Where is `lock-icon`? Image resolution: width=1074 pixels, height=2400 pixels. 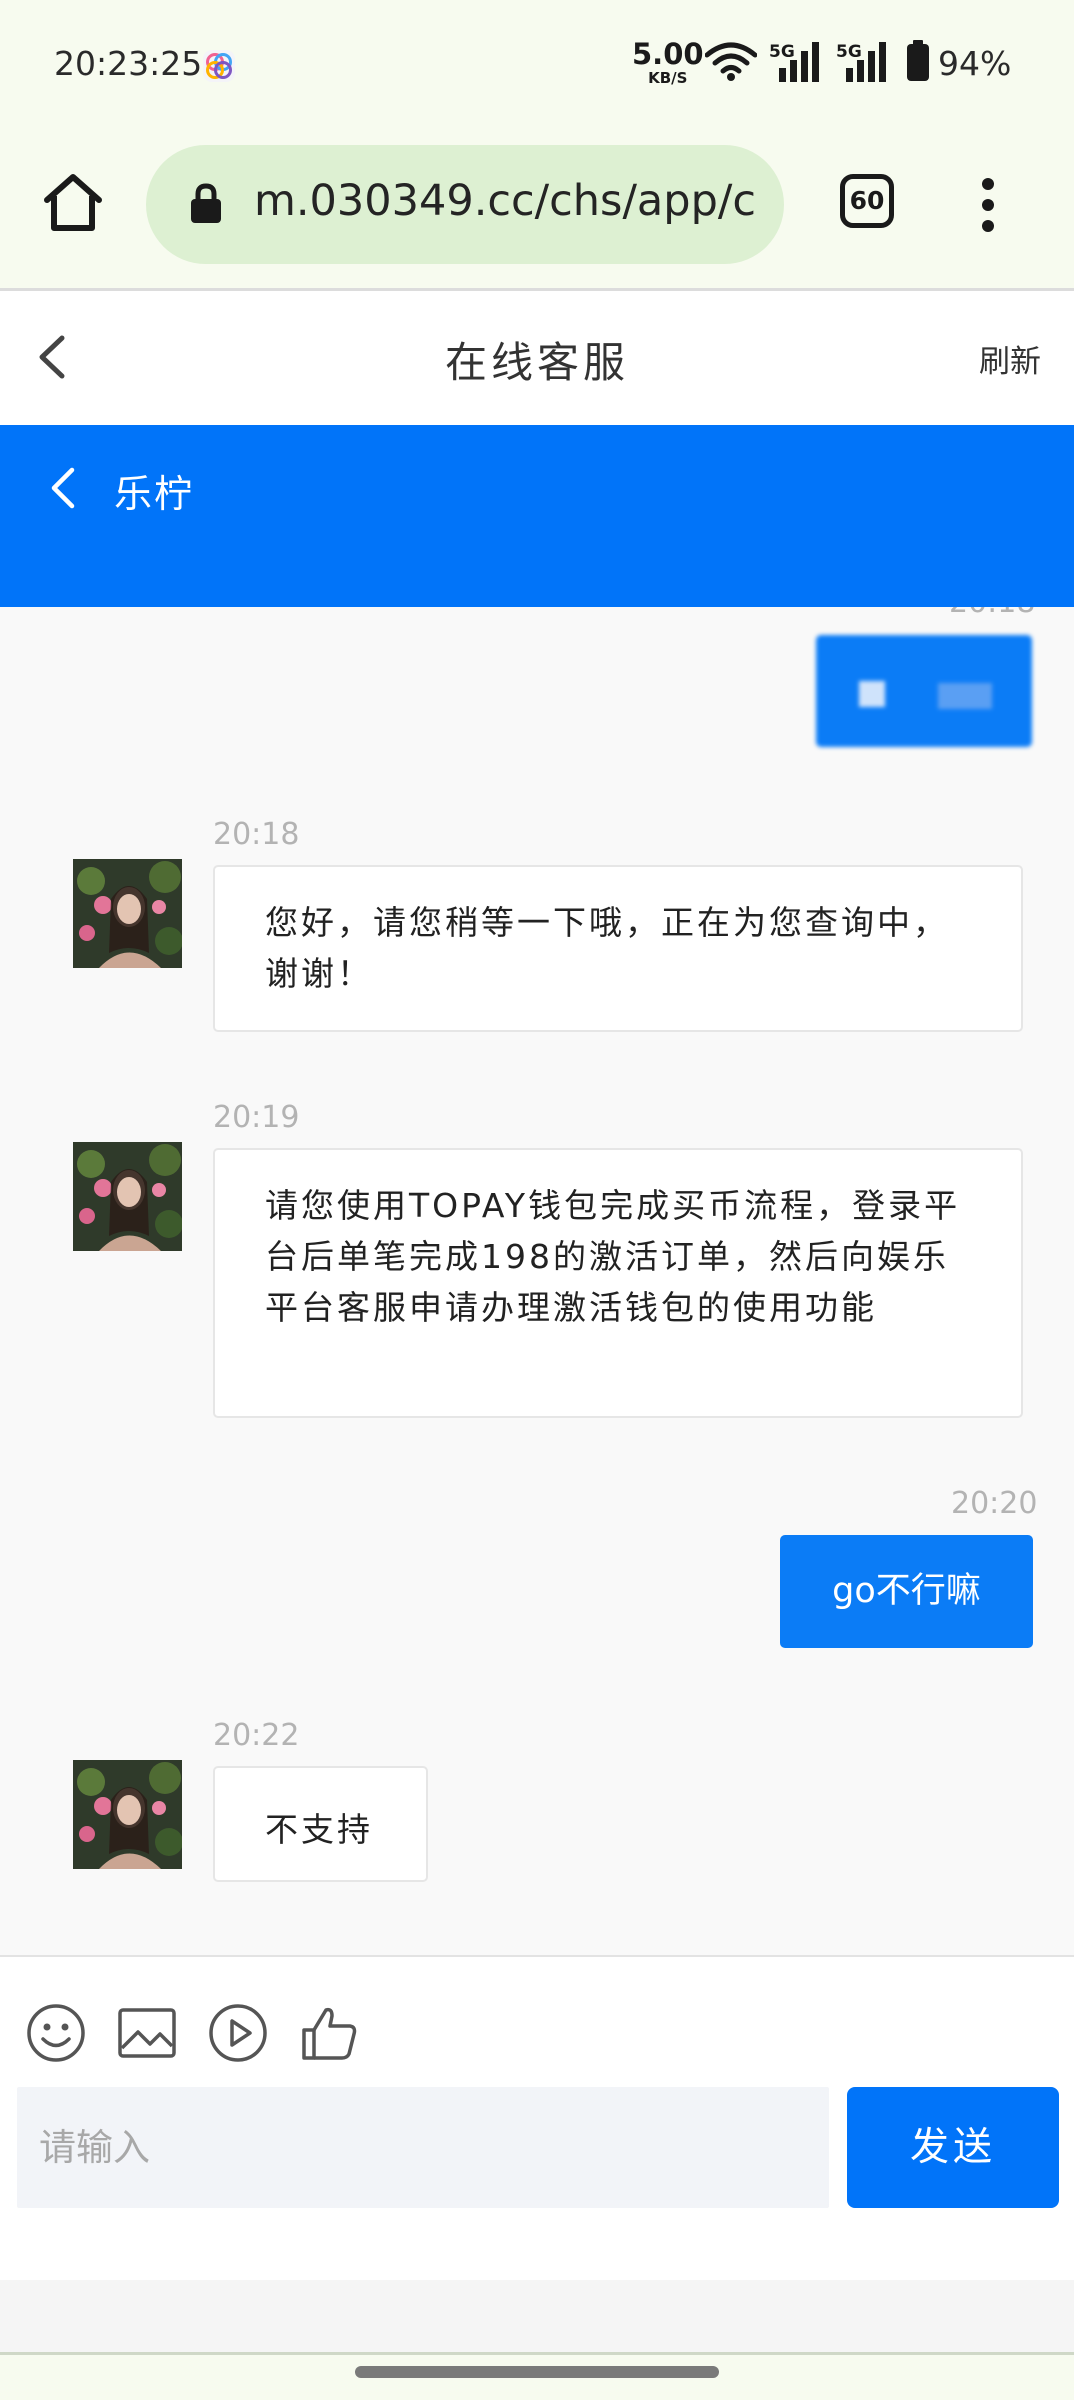 lock-icon is located at coordinates (206, 204).